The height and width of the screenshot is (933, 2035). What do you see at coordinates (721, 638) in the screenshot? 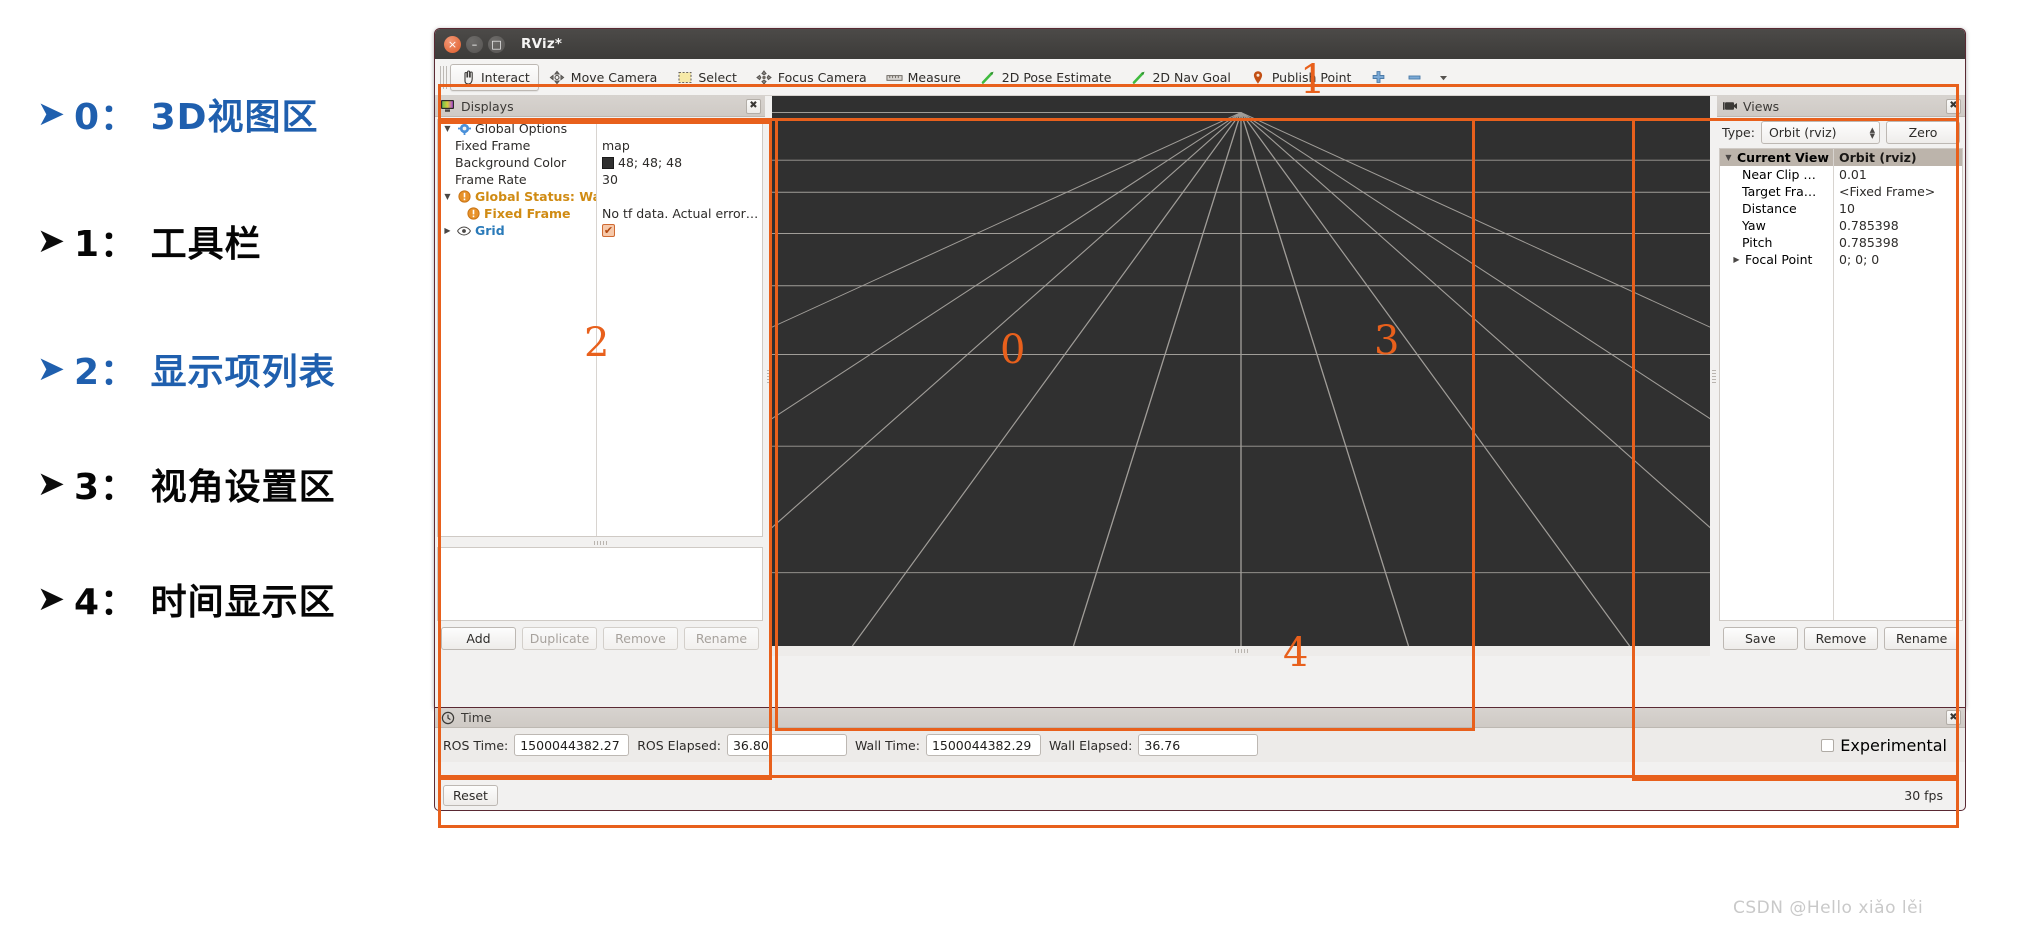
I see `rename-button: Rename` at bounding box center [721, 638].